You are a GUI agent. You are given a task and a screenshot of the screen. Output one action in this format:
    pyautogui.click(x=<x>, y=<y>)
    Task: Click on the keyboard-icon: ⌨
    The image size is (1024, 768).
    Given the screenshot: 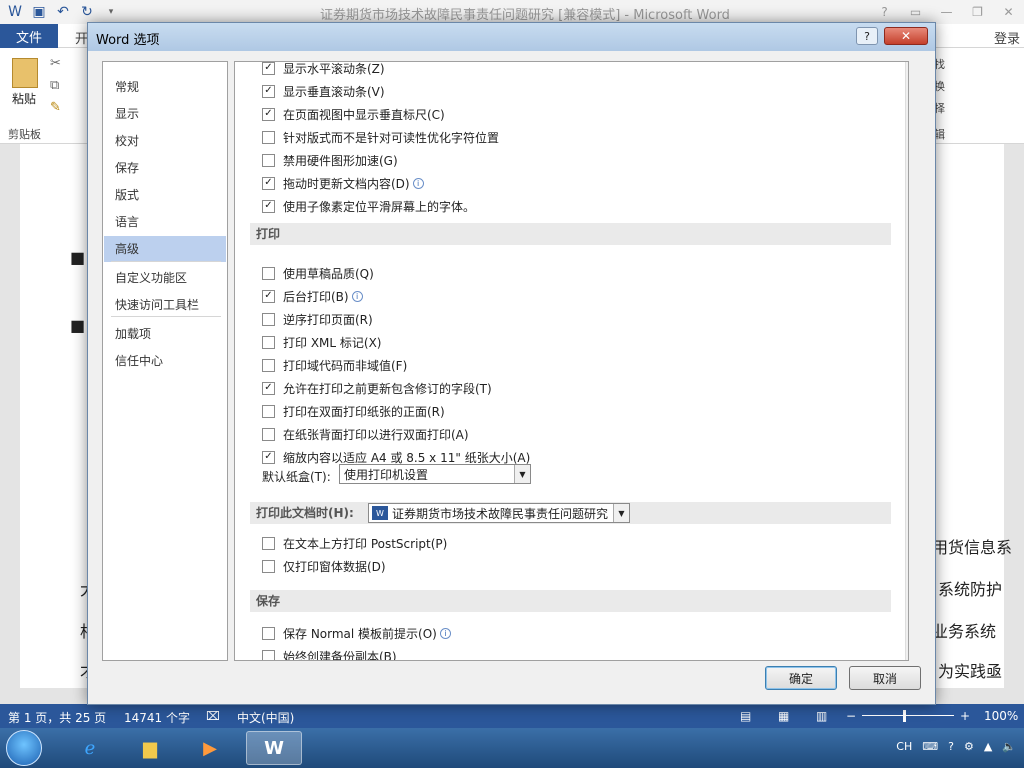 What is the action you would take?
    pyautogui.click(x=930, y=746)
    